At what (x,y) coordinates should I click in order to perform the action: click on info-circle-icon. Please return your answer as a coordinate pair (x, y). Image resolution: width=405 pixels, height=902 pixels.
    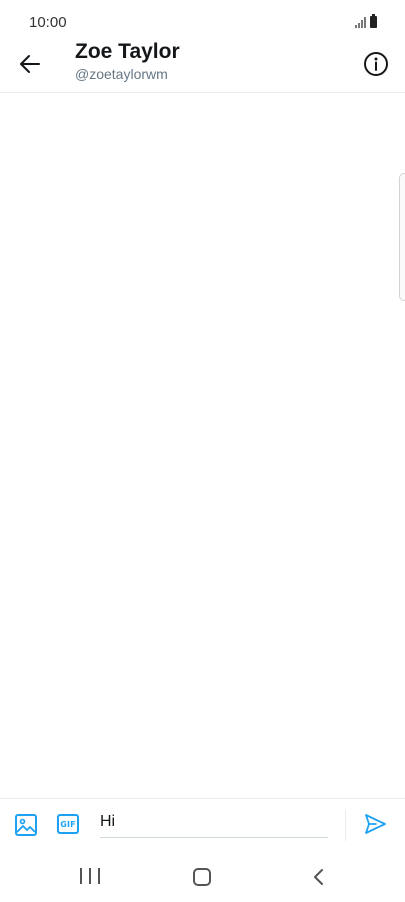
    Looking at the image, I should click on (376, 64).